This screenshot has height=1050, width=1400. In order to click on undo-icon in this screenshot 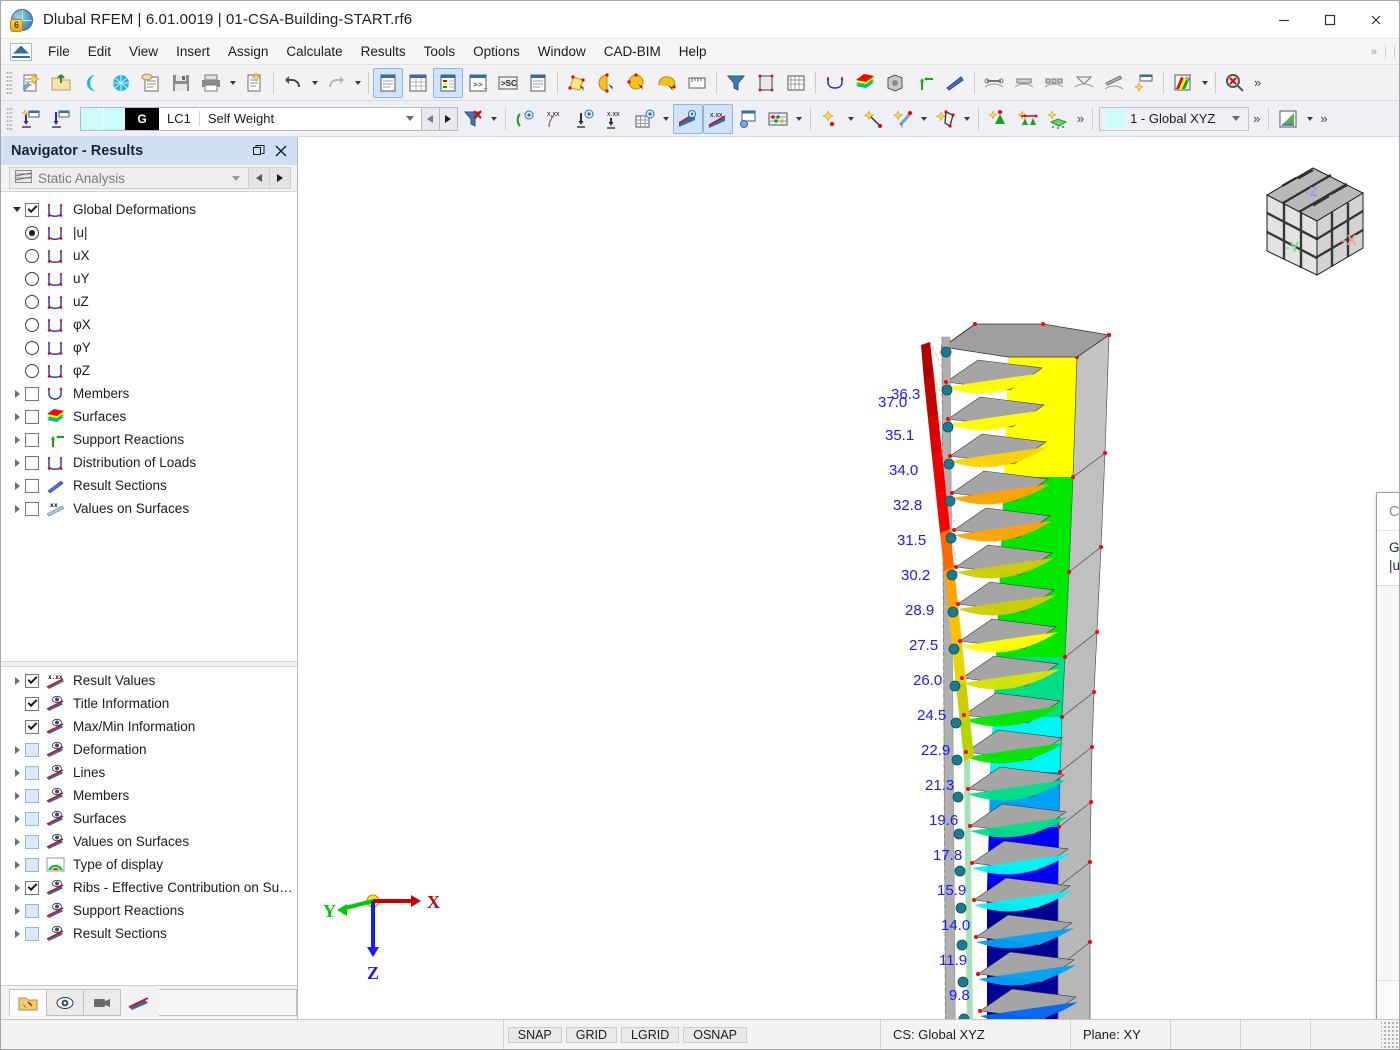, I will do `click(293, 83)`.